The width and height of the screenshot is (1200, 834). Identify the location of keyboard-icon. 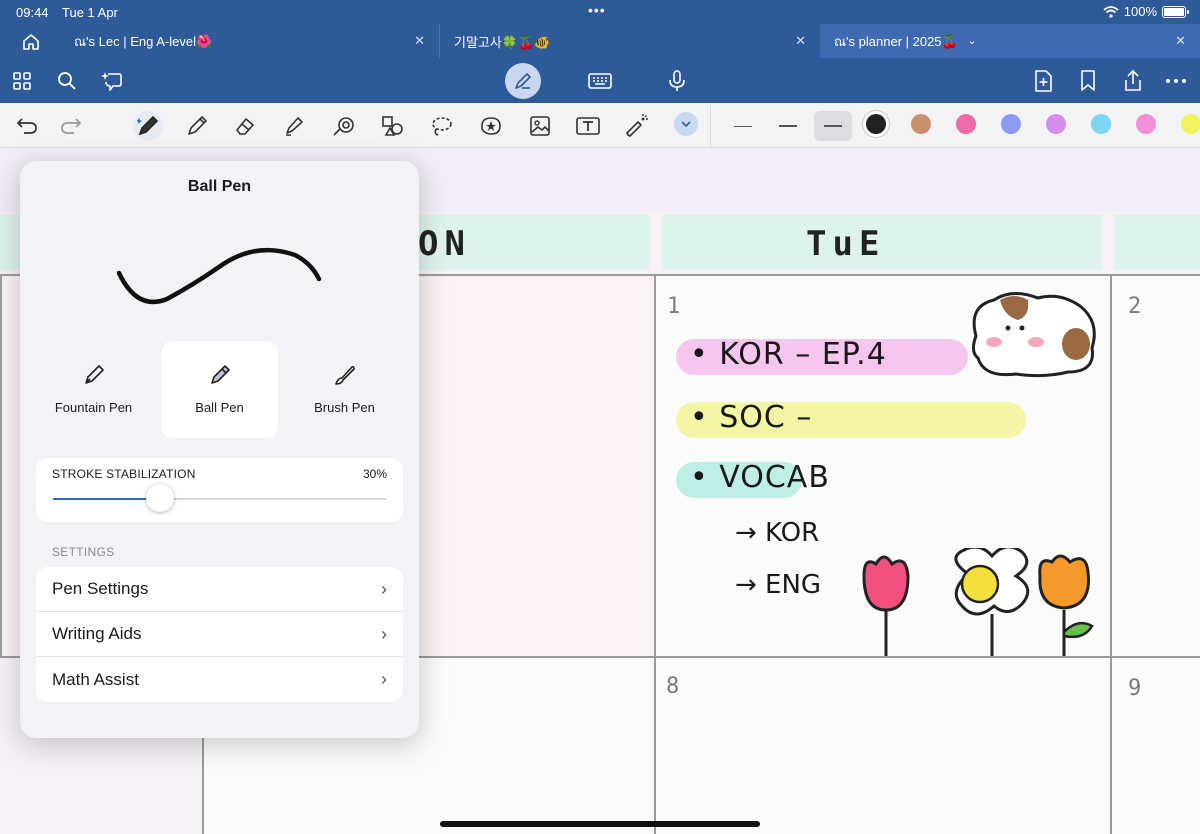
(600, 81).